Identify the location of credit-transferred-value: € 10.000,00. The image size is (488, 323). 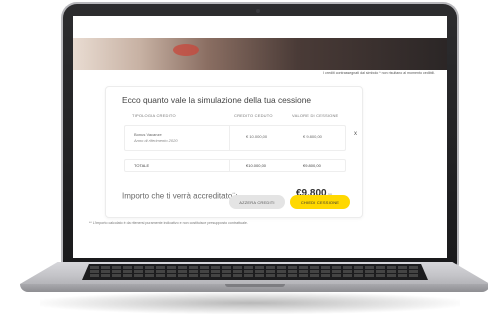
(257, 136).